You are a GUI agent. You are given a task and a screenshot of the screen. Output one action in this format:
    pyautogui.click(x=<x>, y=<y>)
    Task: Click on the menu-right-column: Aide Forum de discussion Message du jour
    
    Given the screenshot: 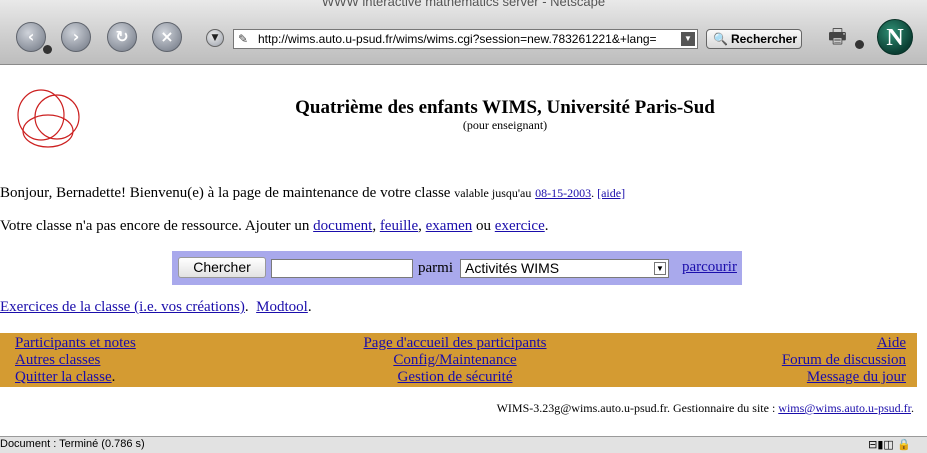 What is the action you would take?
    pyautogui.click(x=844, y=360)
    